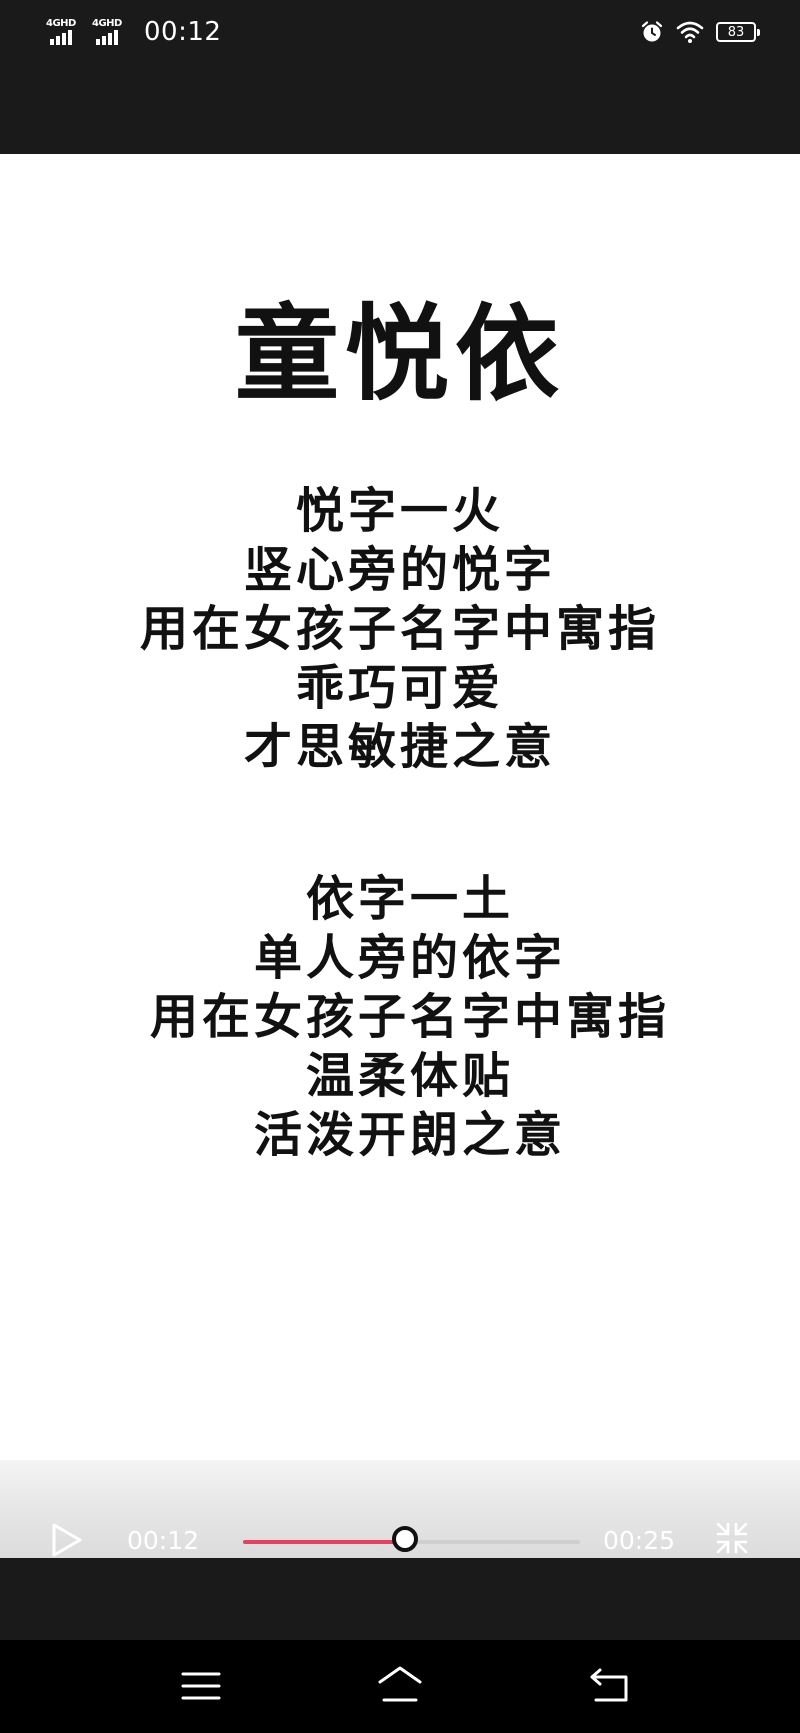  Describe the element at coordinates (183, 32) in the screenshot. I see `status-time: 00:12` at that location.